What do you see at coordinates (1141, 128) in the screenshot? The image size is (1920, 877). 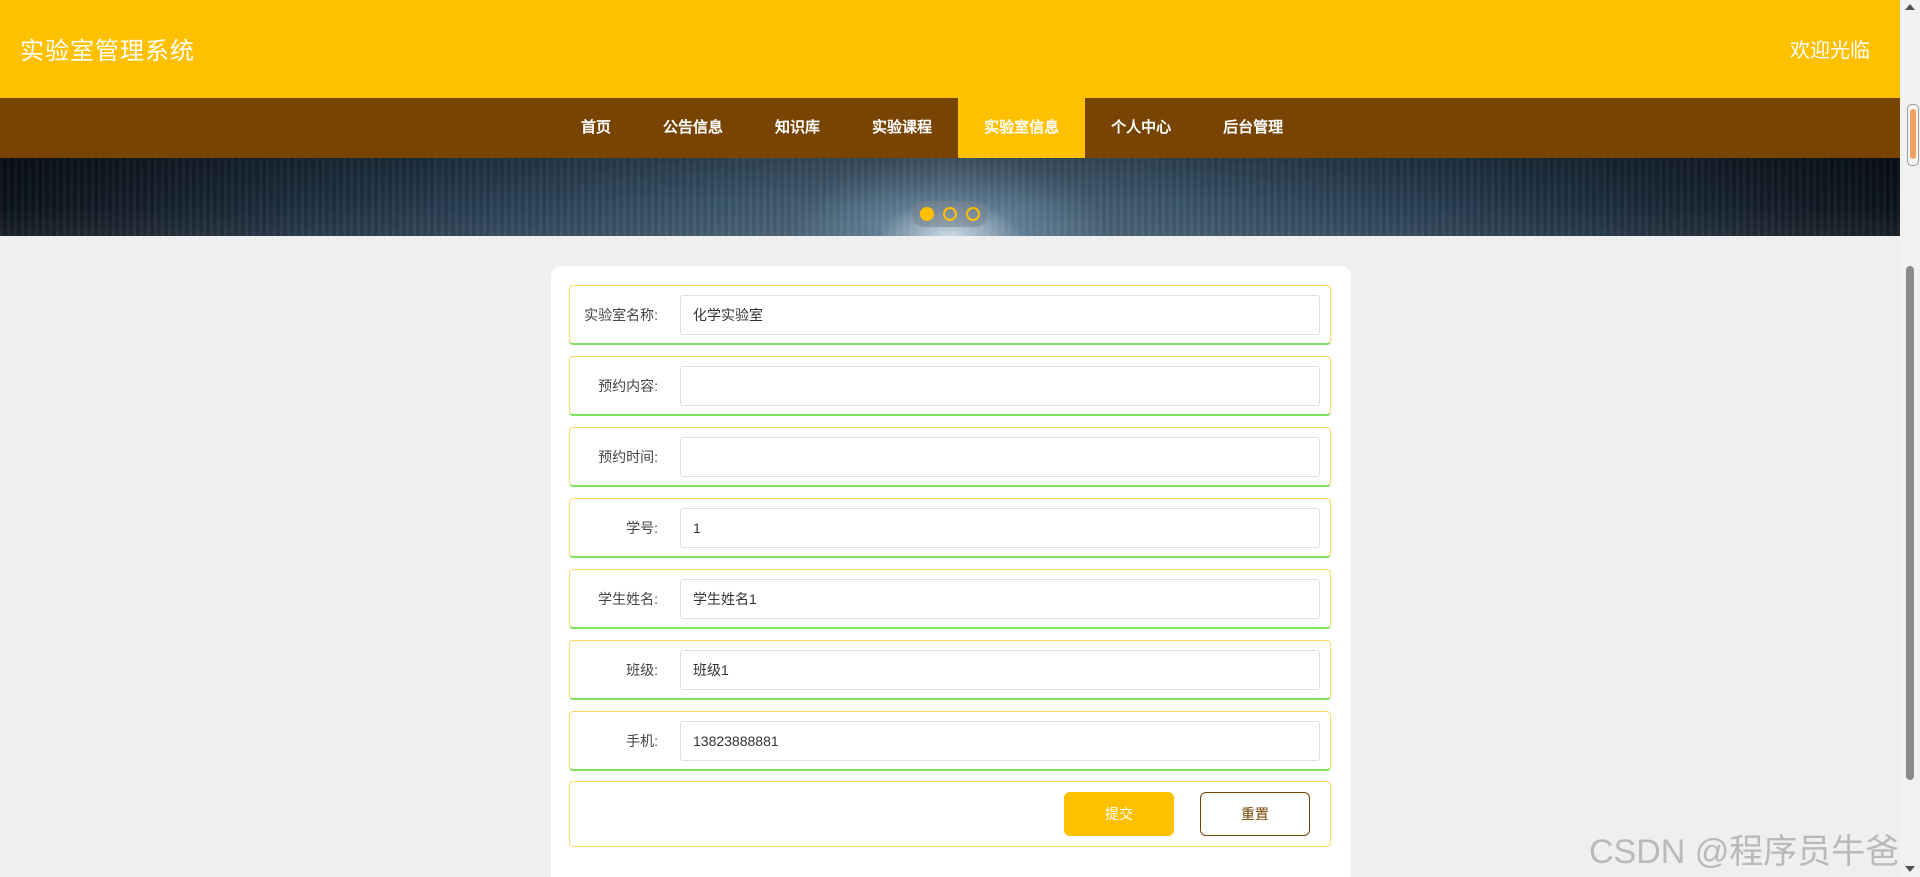 I see `nav-item-personal-center: 个人中心` at bounding box center [1141, 128].